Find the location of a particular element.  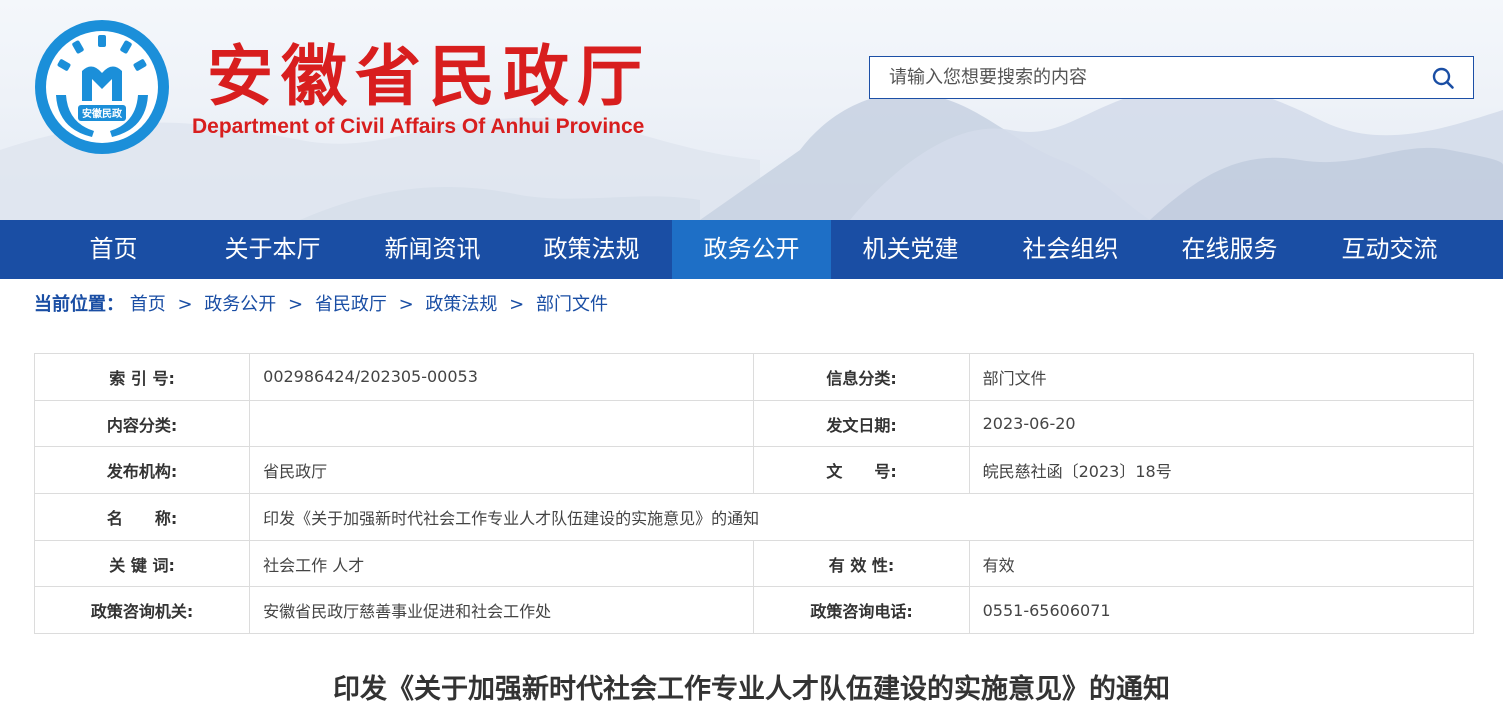

validity-label: 有 效 性: is located at coordinates (861, 563).